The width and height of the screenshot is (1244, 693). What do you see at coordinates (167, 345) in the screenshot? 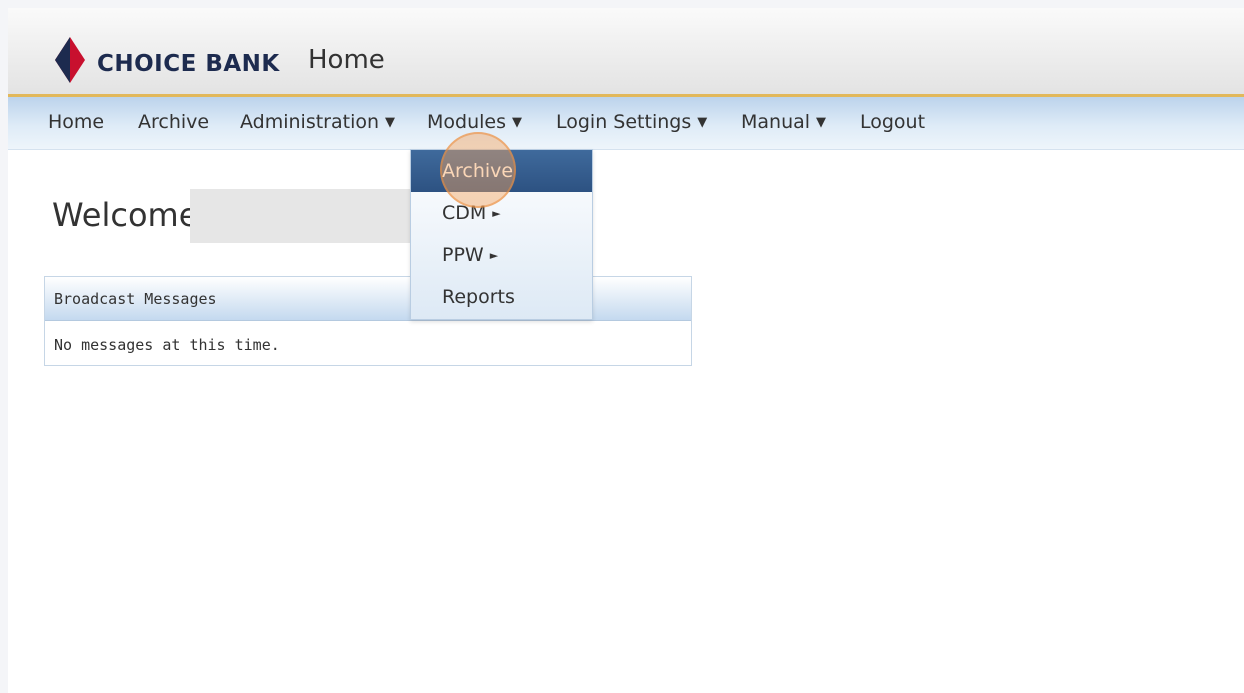
I see `broadcast-message-text: No messages at this time.` at bounding box center [167, 345].